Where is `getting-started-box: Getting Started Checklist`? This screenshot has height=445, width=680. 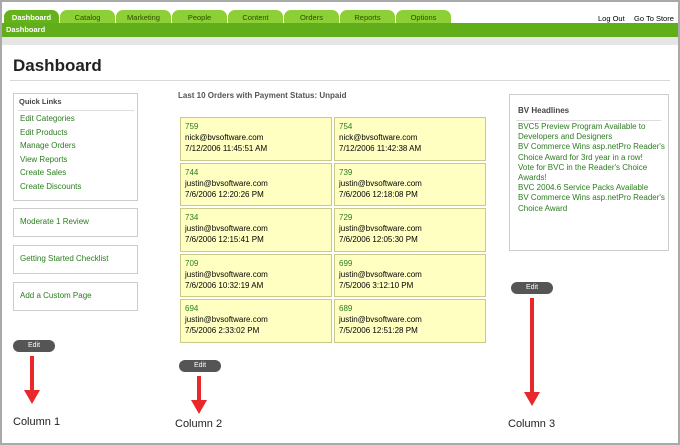 getting-started-box: Getting Started Checklist is located at coordinates (75, 259).